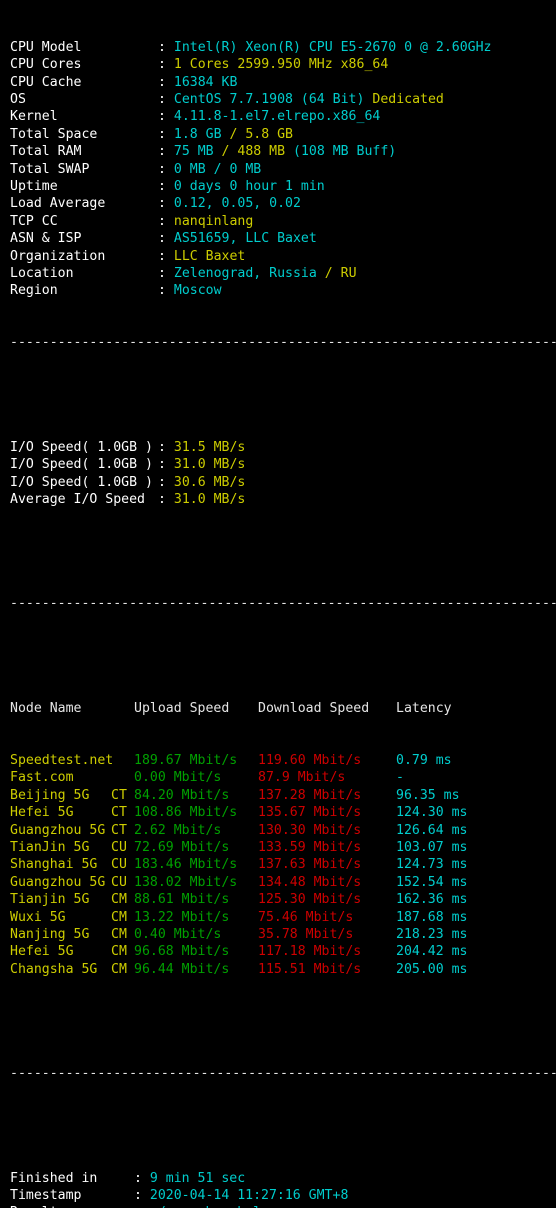 Image resolution: width=556 pixels, height=1208 pixels. I want to click on sysinfo-label: Total SWAP, so click(50, 169).